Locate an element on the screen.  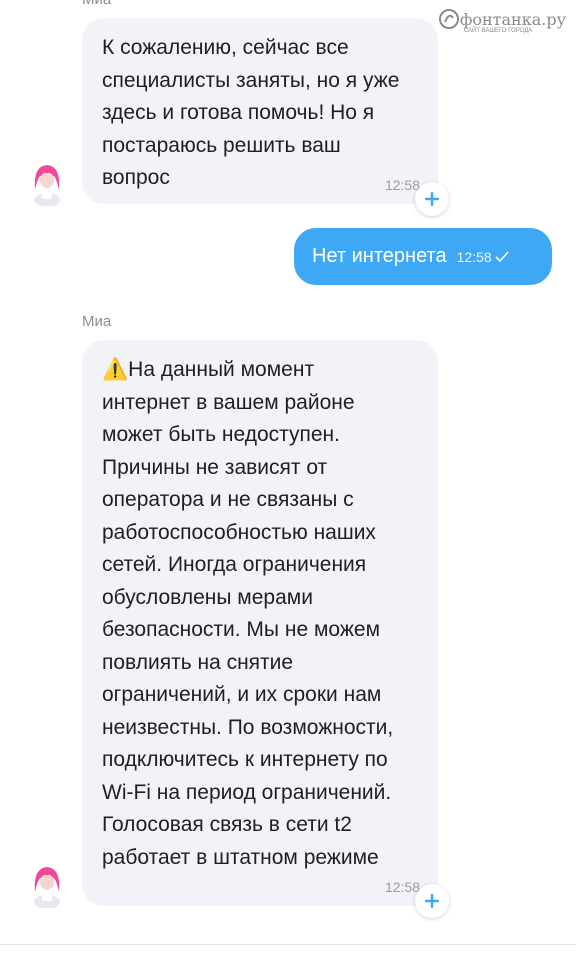
watermark-logo: фонтанка.ру САЙТ ВАШЕГО ГОРОДА is located at coordinates (502, 21).